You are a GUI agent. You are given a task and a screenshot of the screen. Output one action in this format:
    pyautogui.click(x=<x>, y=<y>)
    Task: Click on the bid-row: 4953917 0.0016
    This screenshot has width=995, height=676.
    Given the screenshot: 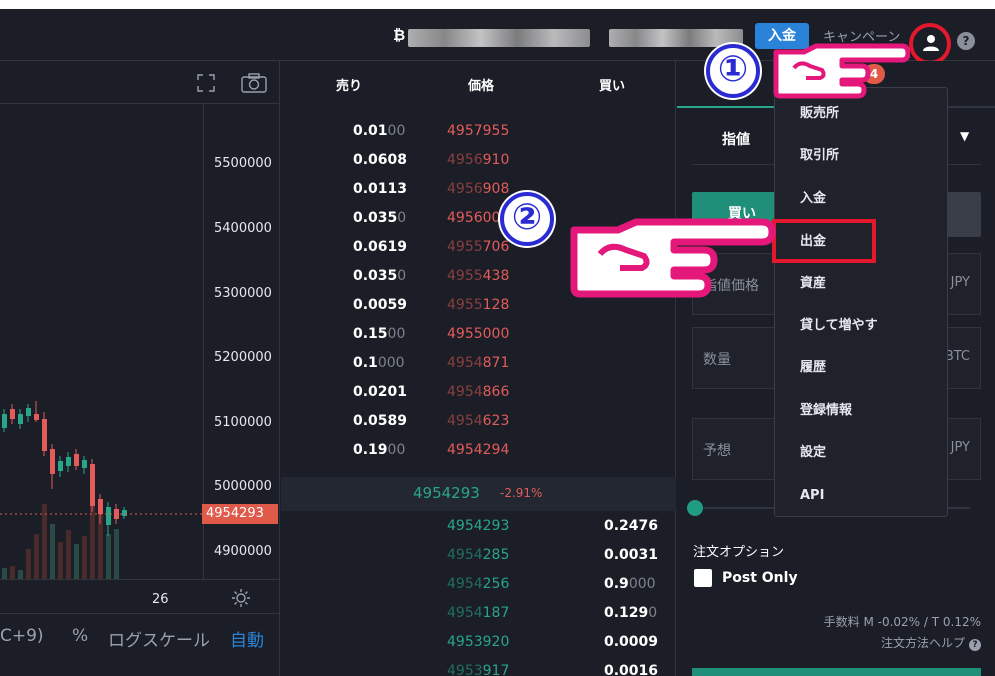 What is the action you would take?
    pyautogui.click(x=478, y=669)
    